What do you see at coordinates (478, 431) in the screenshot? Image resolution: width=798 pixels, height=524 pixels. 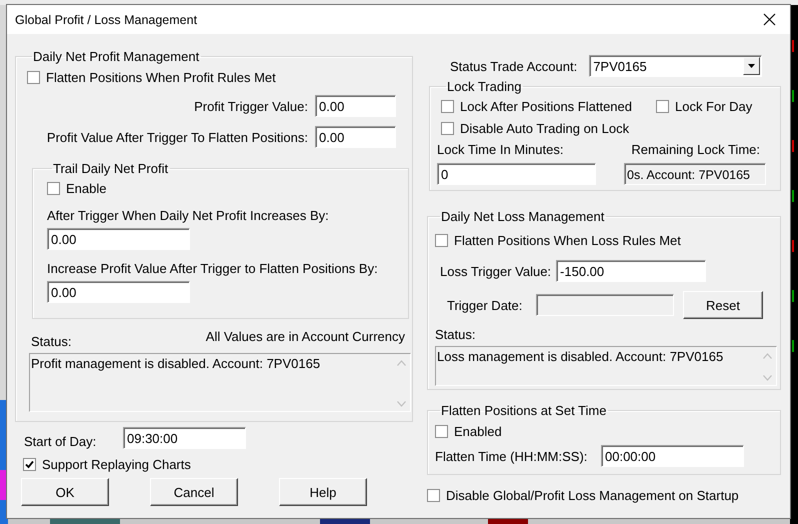 I see `checkbox-label: Enabled` at bounding box center [478, 431].